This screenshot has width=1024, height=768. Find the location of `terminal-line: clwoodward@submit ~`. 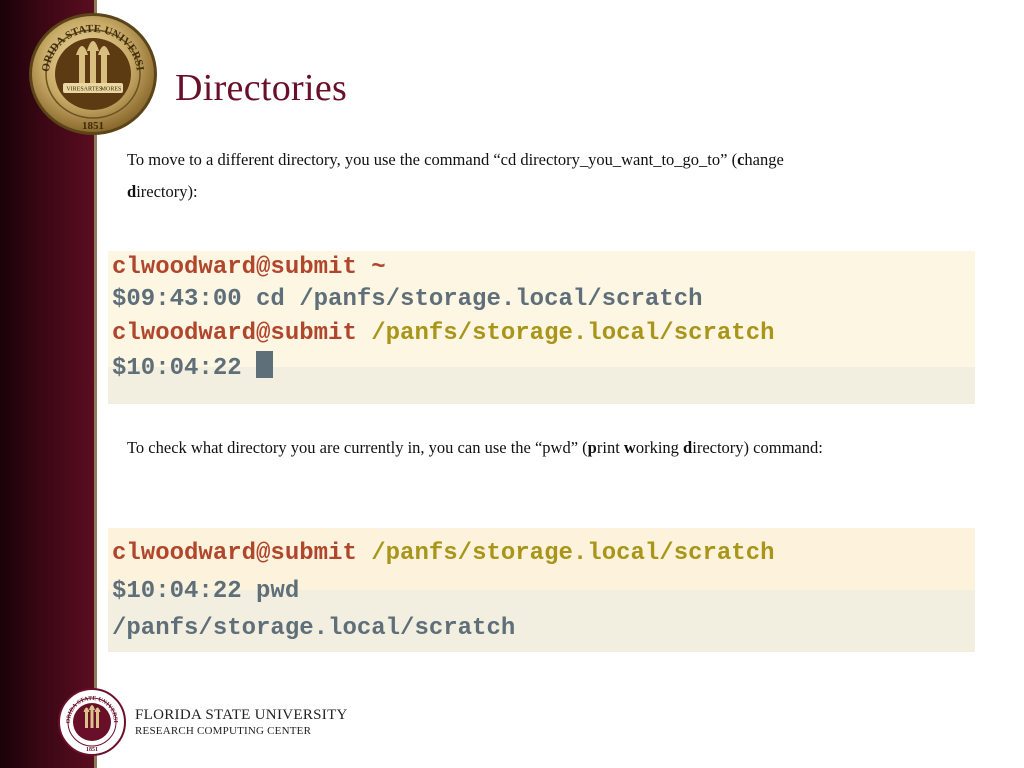

terminal-line: clwoodward@submit ~ is located at coordinates (249, 267).